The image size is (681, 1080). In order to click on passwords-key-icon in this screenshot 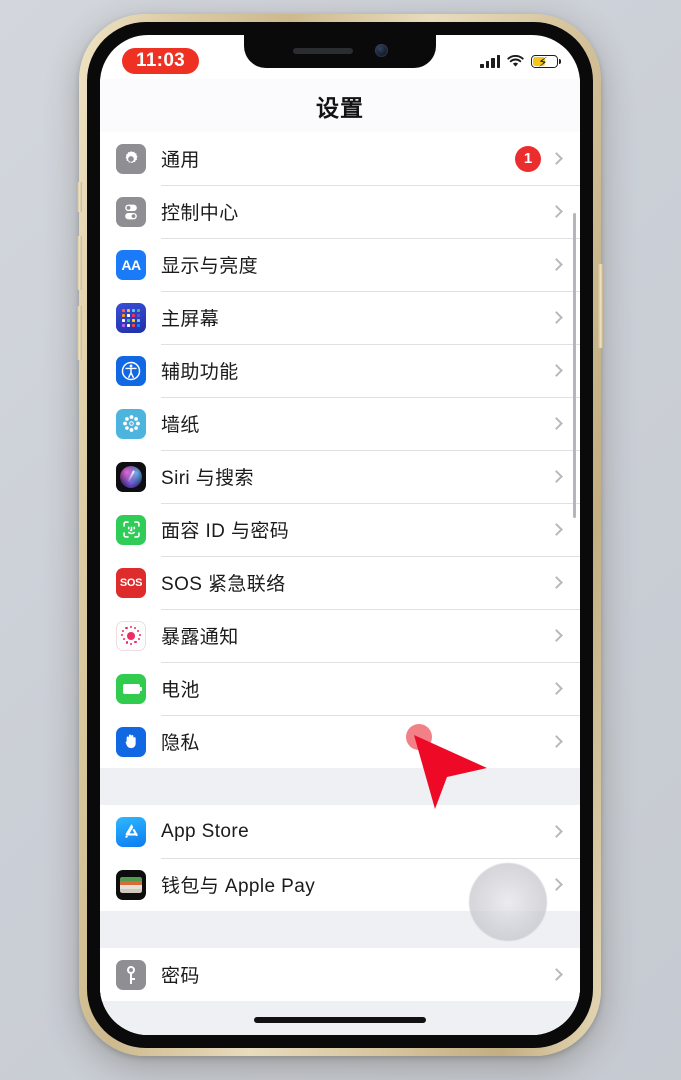, I will do `click(131, 974)`.